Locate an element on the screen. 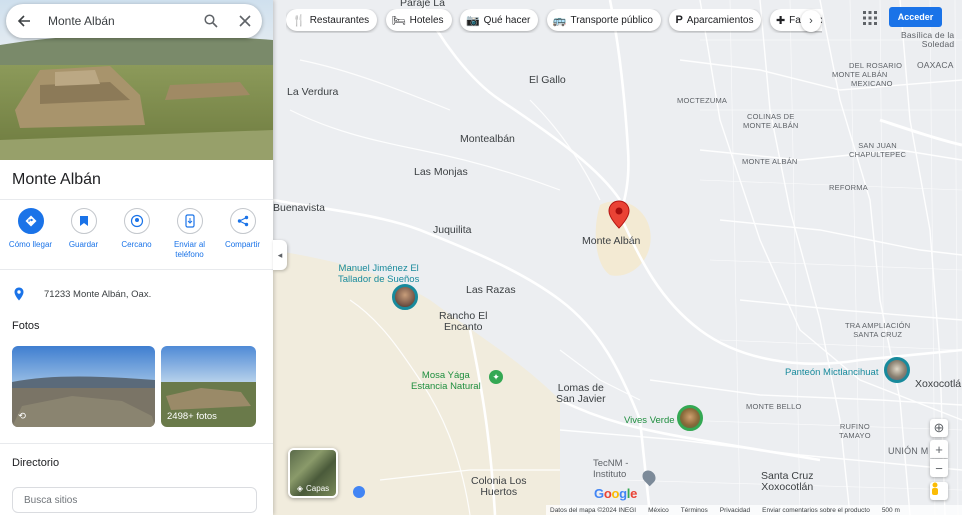  map-label-juquilita: Juquilita is located at coordinates (452, 230).